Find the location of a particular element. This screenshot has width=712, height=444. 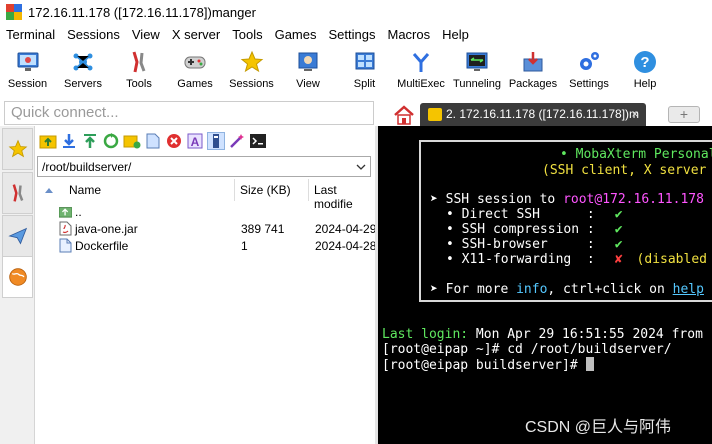

path-field: /root/buildserver/ is located at coordinates (204, 166).